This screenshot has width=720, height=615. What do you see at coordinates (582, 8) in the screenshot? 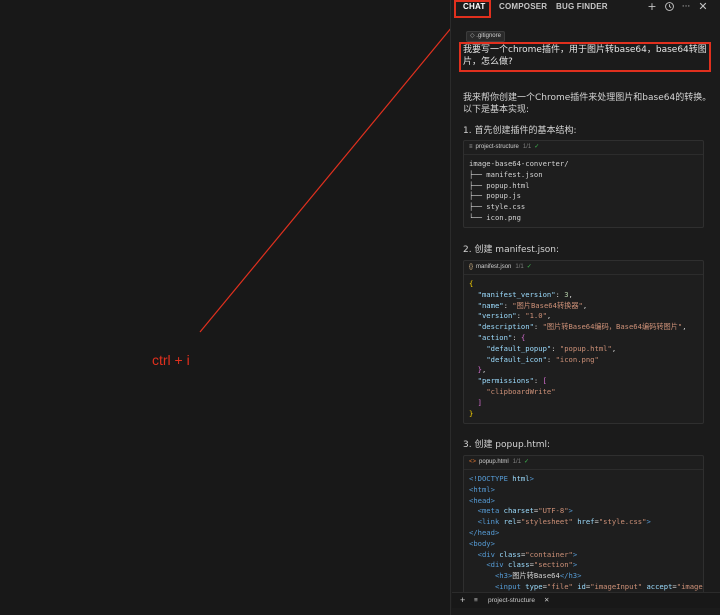
I see `tab-bug-finder: BUG FINDER` at bounding box center [582, 8].